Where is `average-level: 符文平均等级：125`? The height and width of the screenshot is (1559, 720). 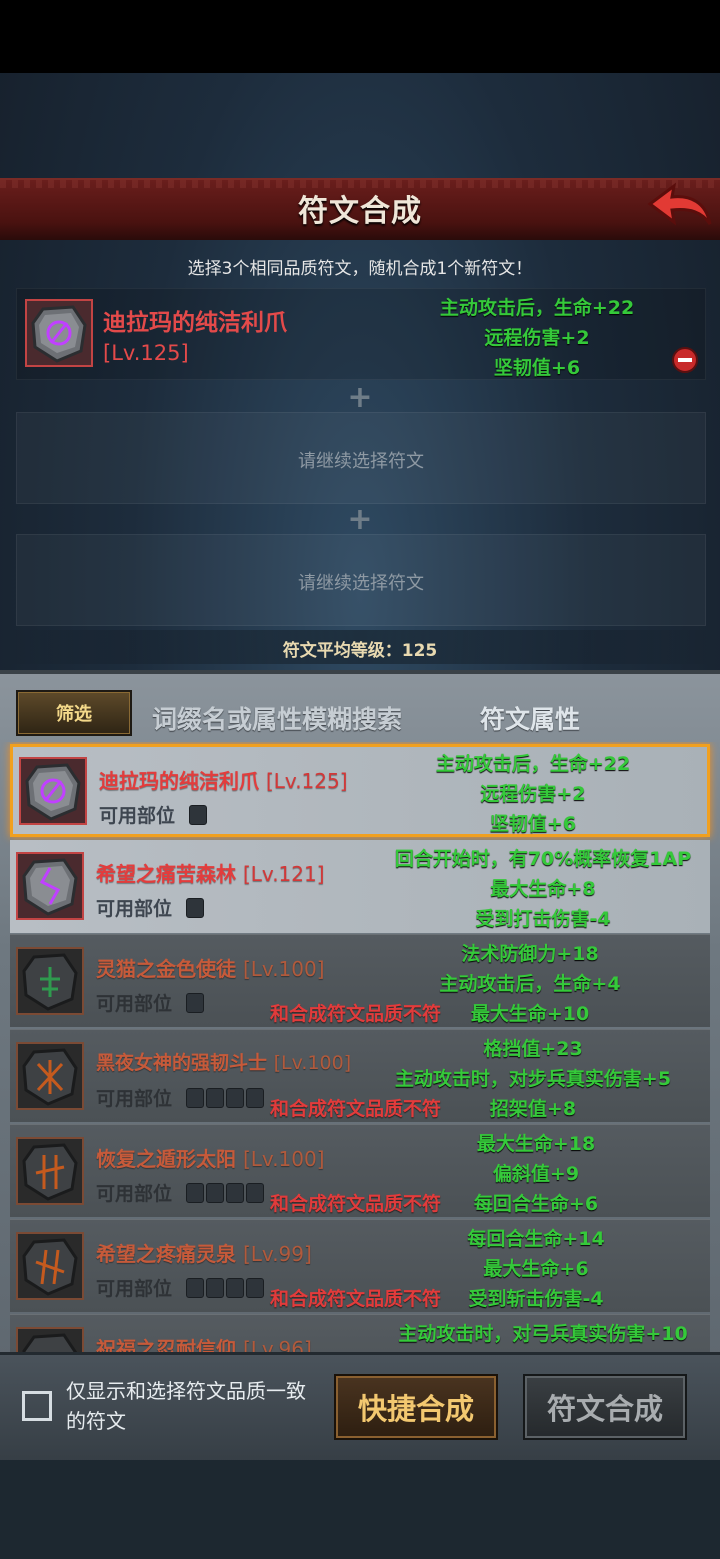
average-level: 符文平均等级：125 is located at coordinates (360, 651).